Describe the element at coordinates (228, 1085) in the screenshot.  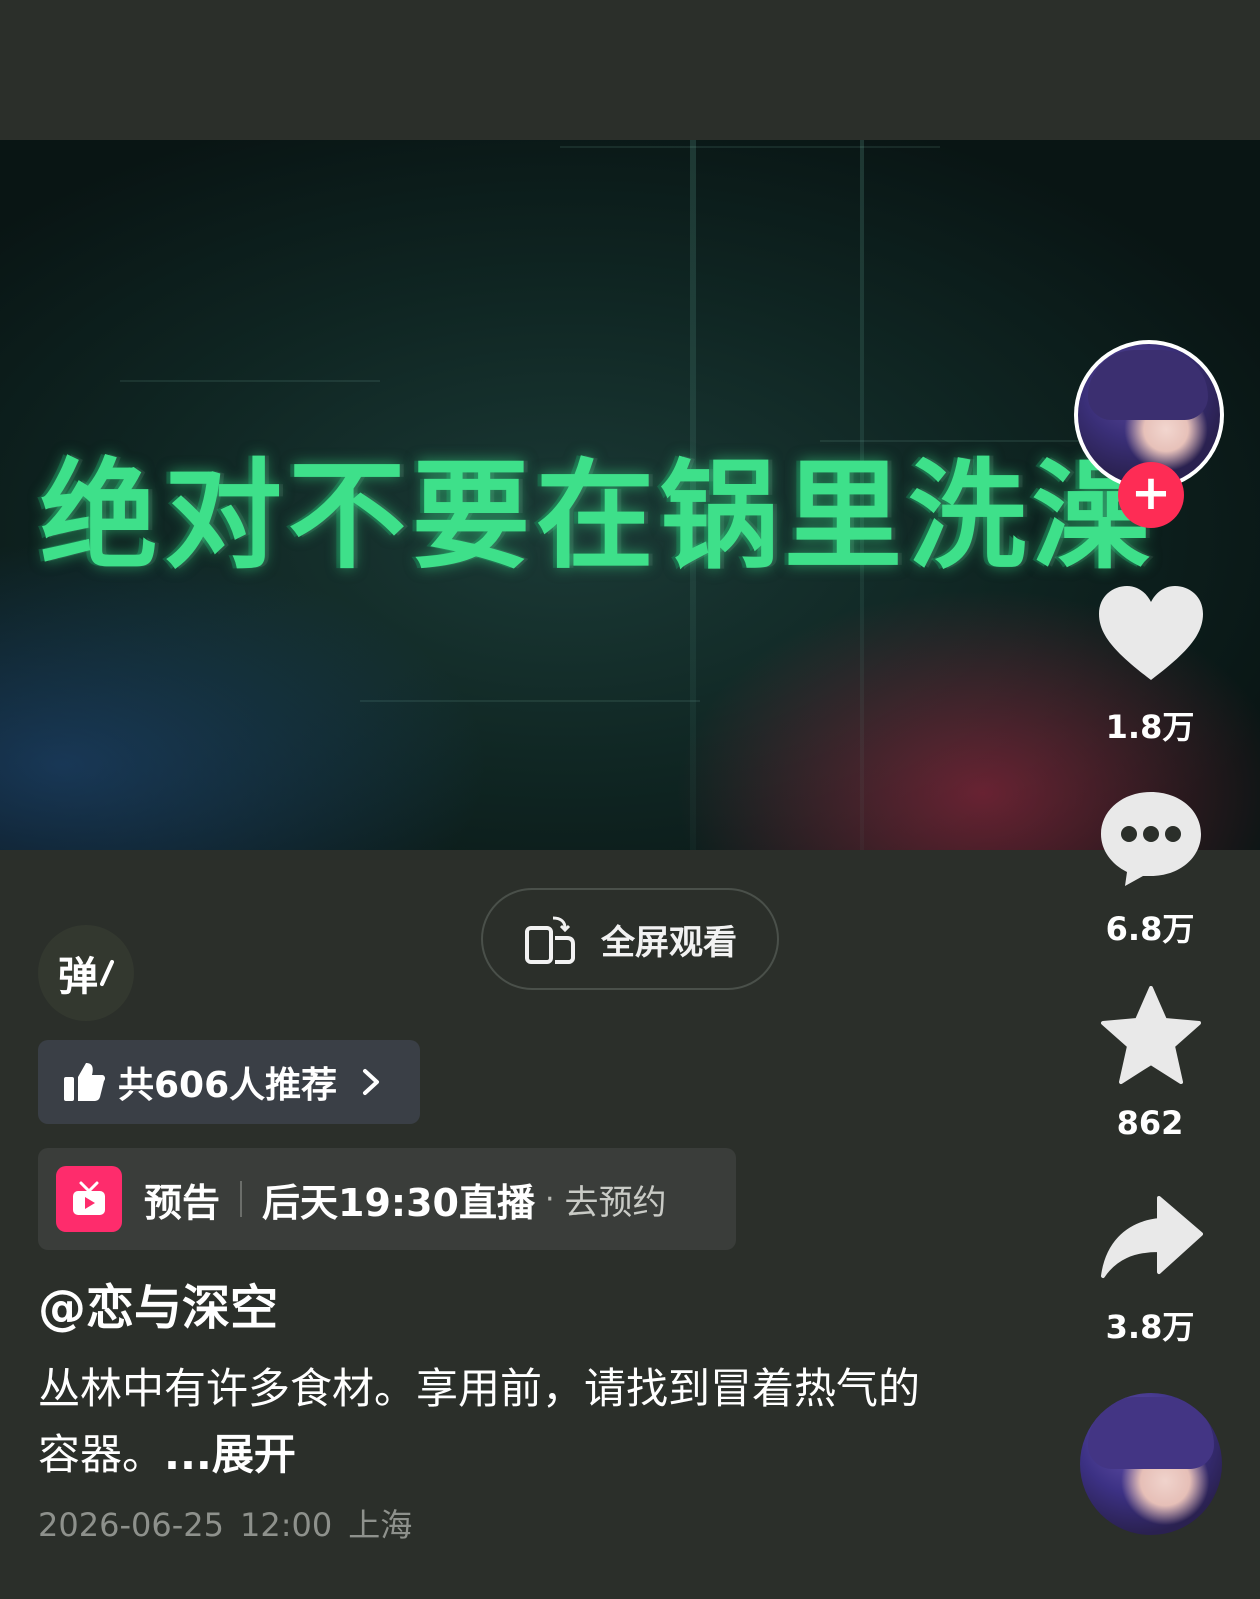
I see `recommend-label: 共606人推荐` at that location.